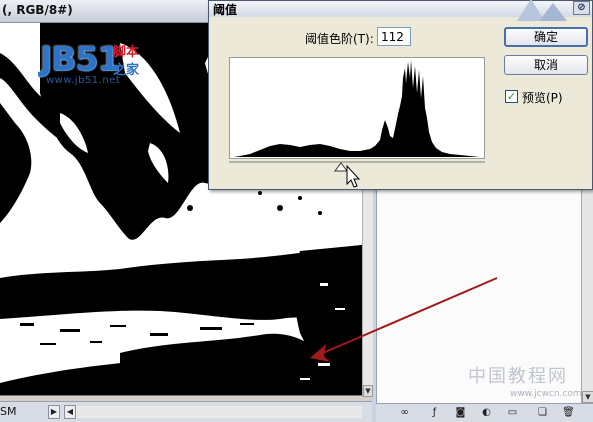 Image resolution: width=593 pixels, height=422 pixels. I want to click on titlebar-decoration-icon, so click(542, 10).